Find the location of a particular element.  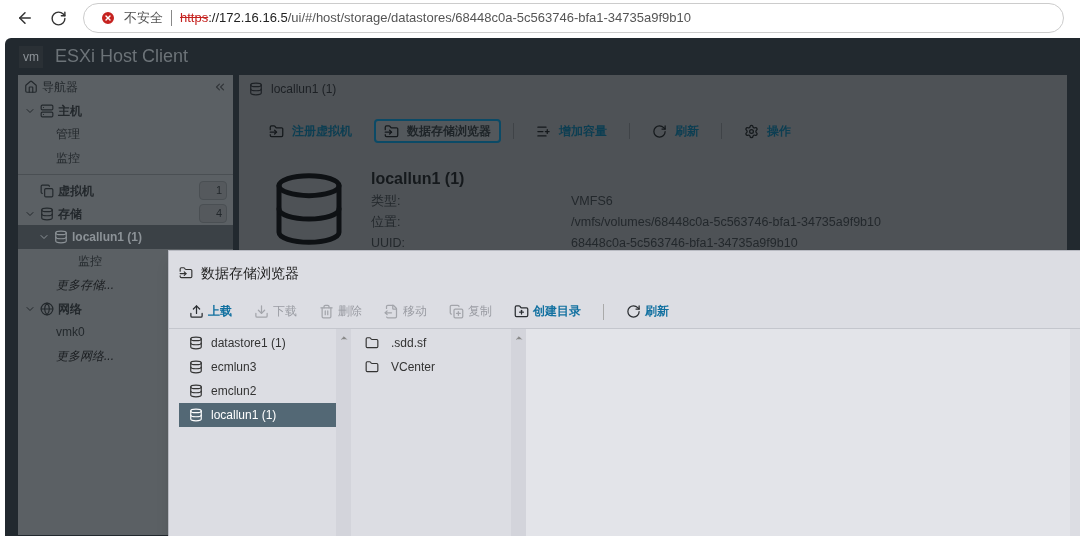

storage-icon is located at coordinates (47, 213).